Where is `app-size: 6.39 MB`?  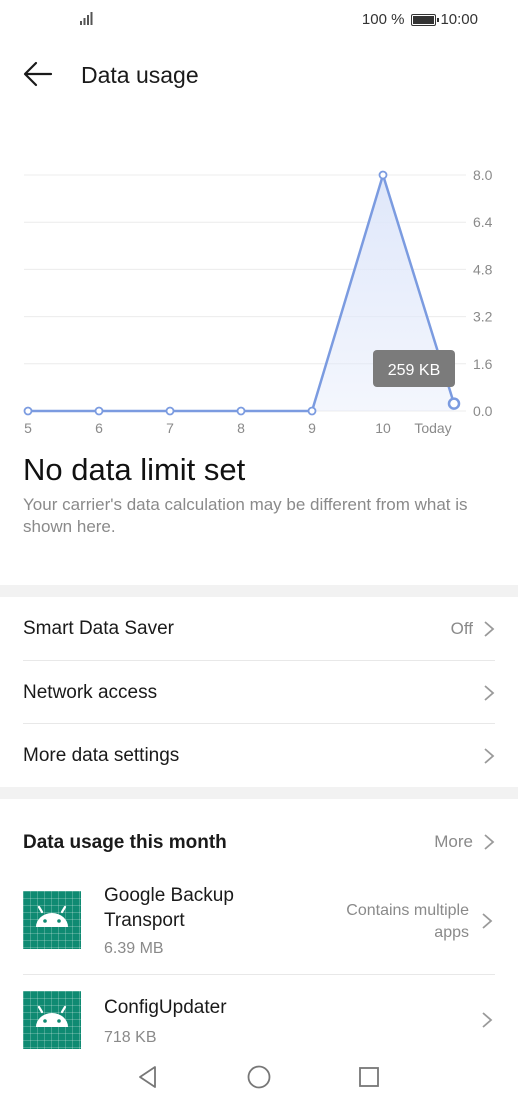 app-size: 6.39 MB is located at coordinates (134, 948).